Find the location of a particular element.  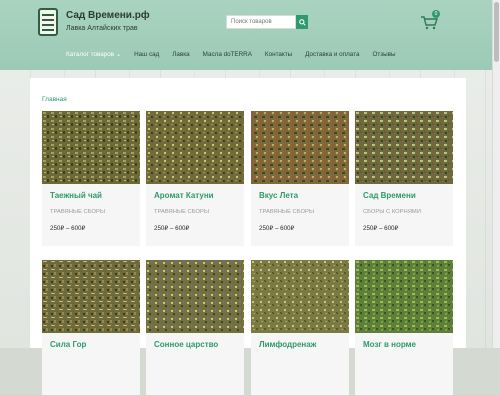

product-name: Сад Времени is located at coordinates (389, 195).